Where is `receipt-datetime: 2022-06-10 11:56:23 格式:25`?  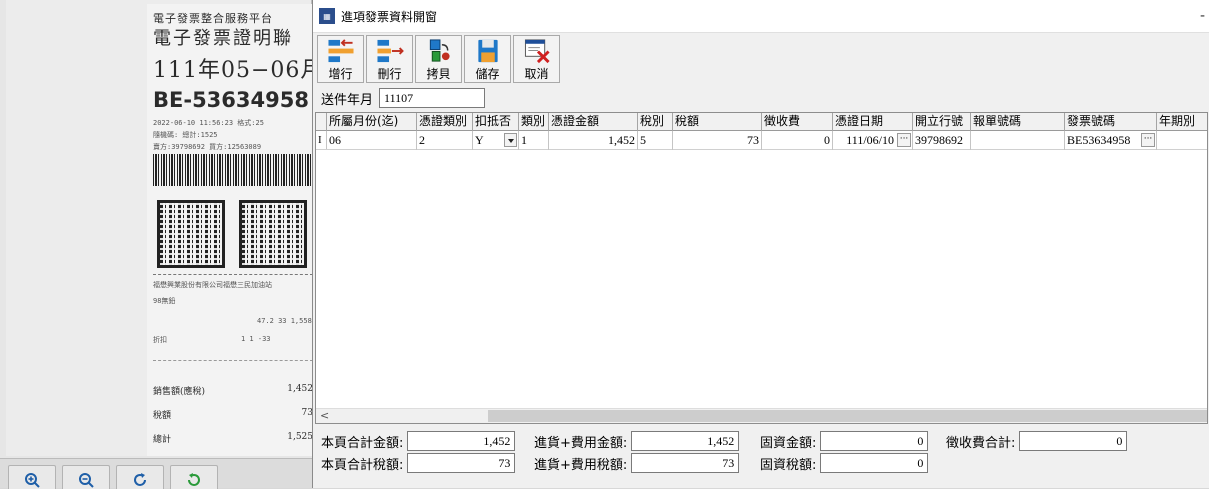 receipt-datetime: 2022-06-10 11:56:23 格式:25 is located at coordinates (208, 123).